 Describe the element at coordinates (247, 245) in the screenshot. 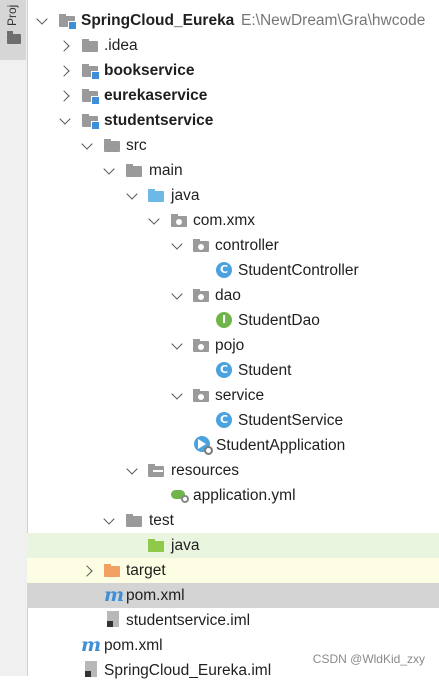

I see `tree-label-controller: controller` at that location.